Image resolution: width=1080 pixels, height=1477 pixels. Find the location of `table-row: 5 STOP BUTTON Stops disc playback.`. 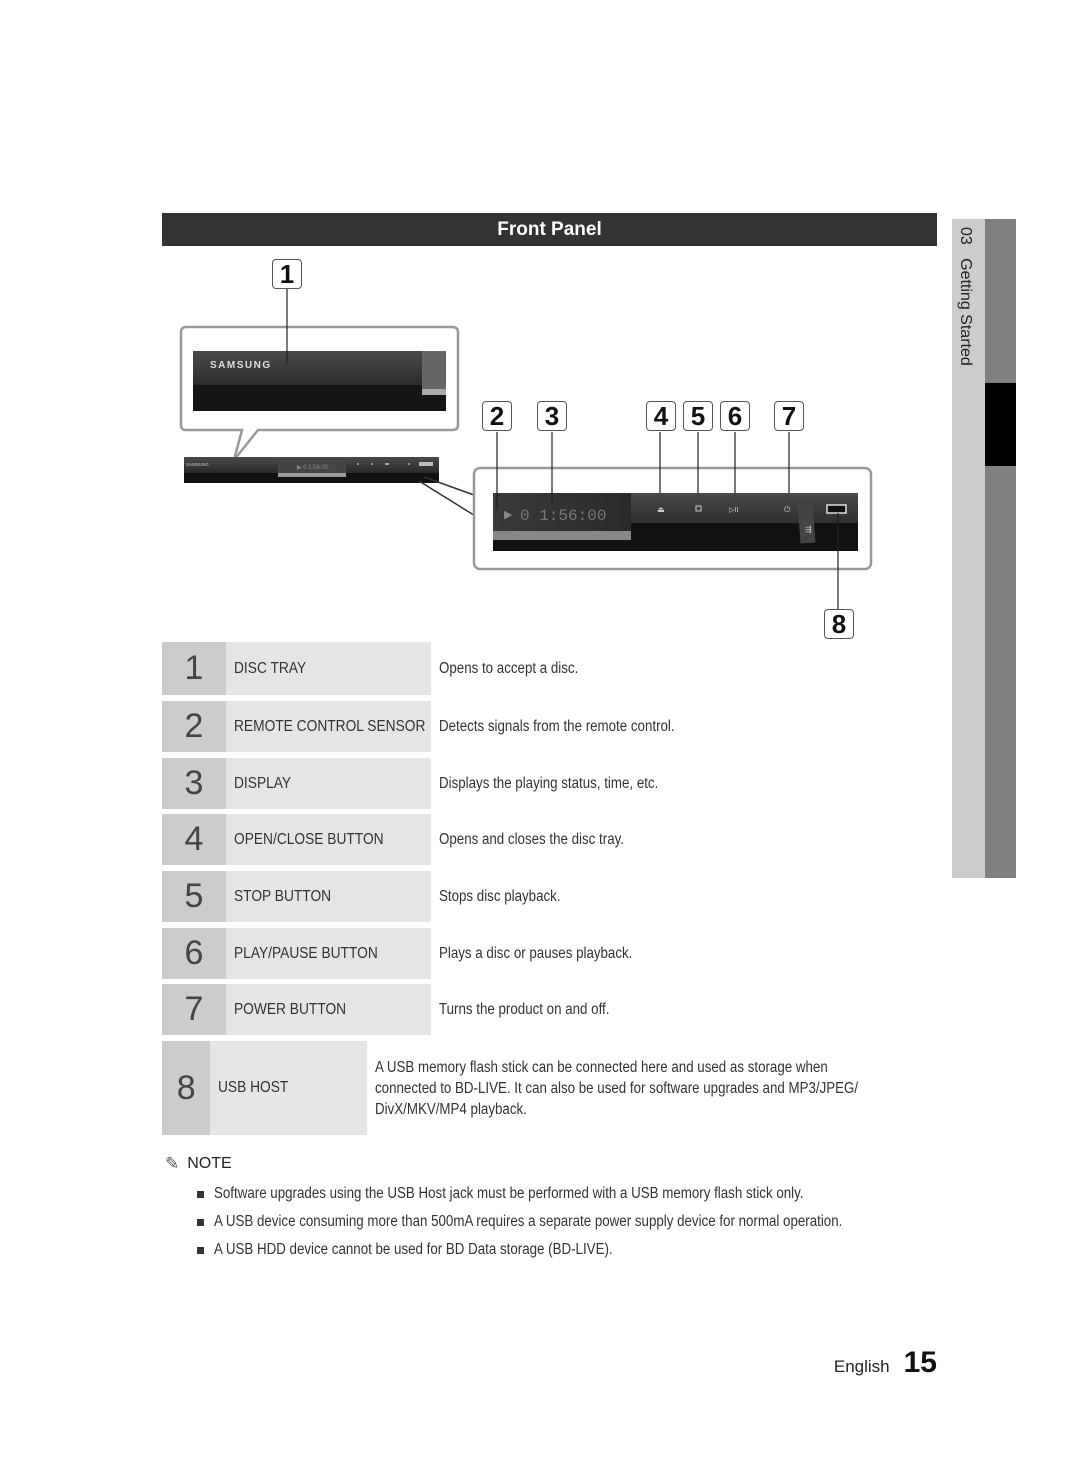

table-row: 5 STOP BUTTON Stops disc playback. is located at coordinates (549, 896).